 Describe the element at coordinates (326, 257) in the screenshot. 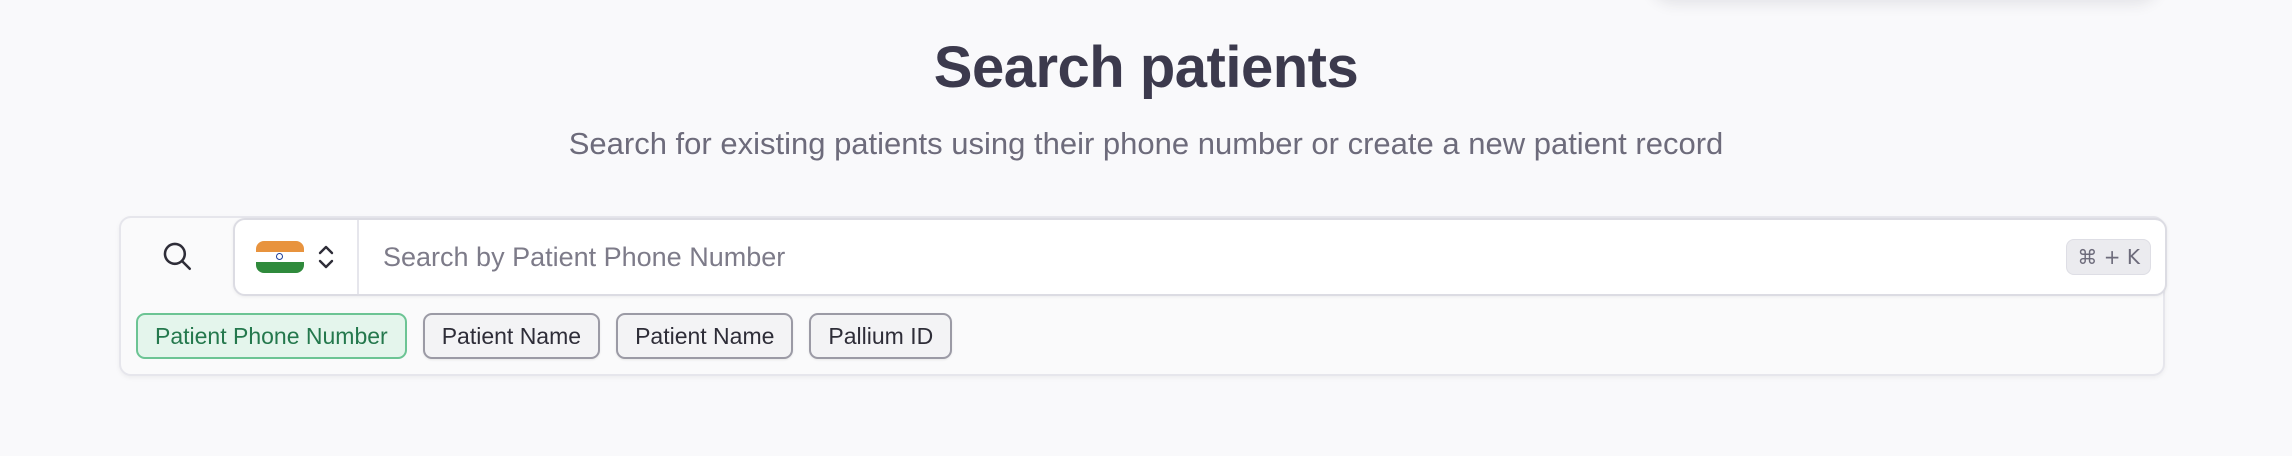

I see `chevron-up-down-icon` at that location.